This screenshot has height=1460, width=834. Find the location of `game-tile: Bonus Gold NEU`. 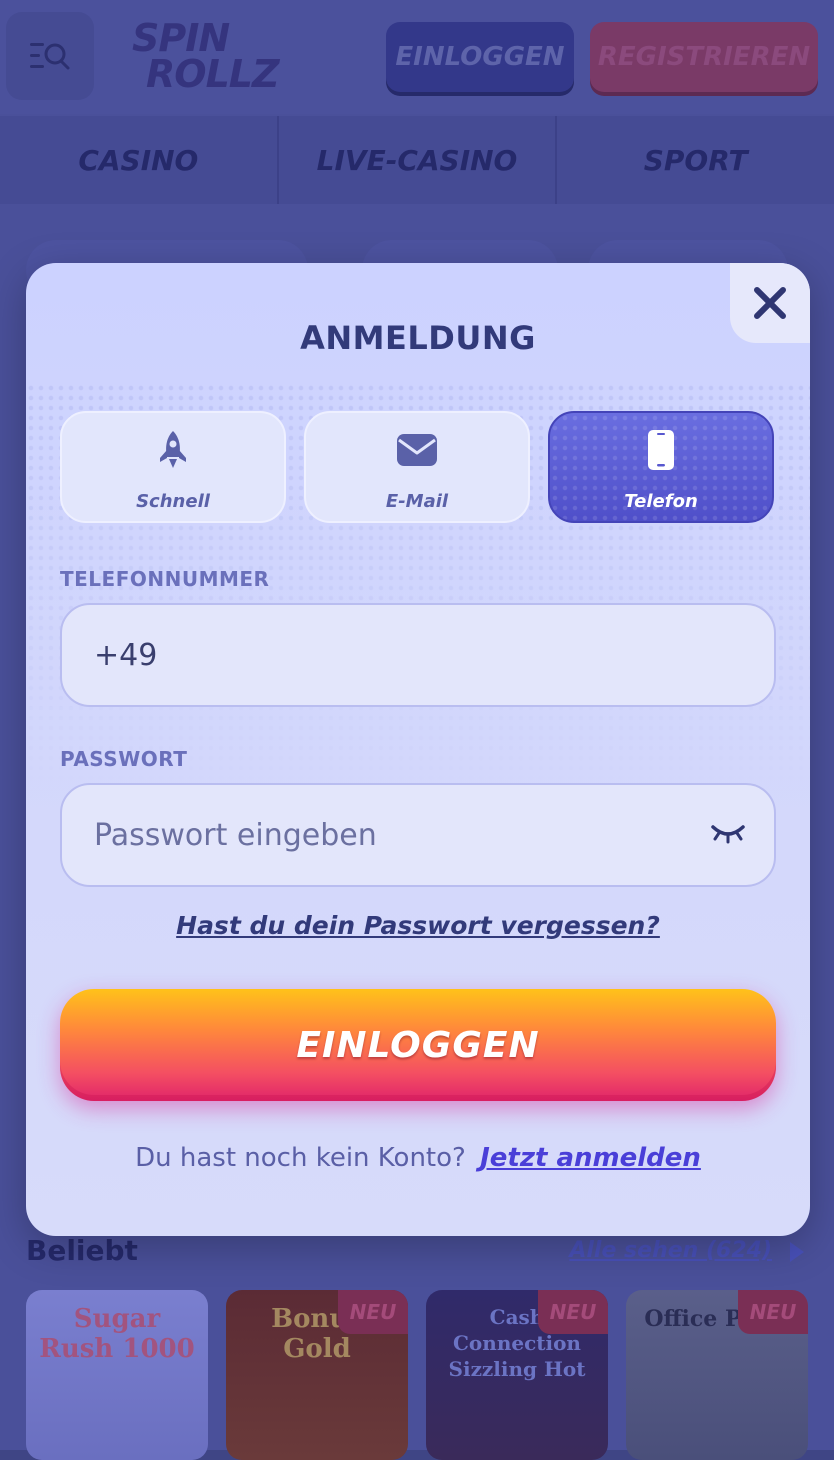

game-tile: Bonus Gold NEU is located at coordinates (317, 1375).